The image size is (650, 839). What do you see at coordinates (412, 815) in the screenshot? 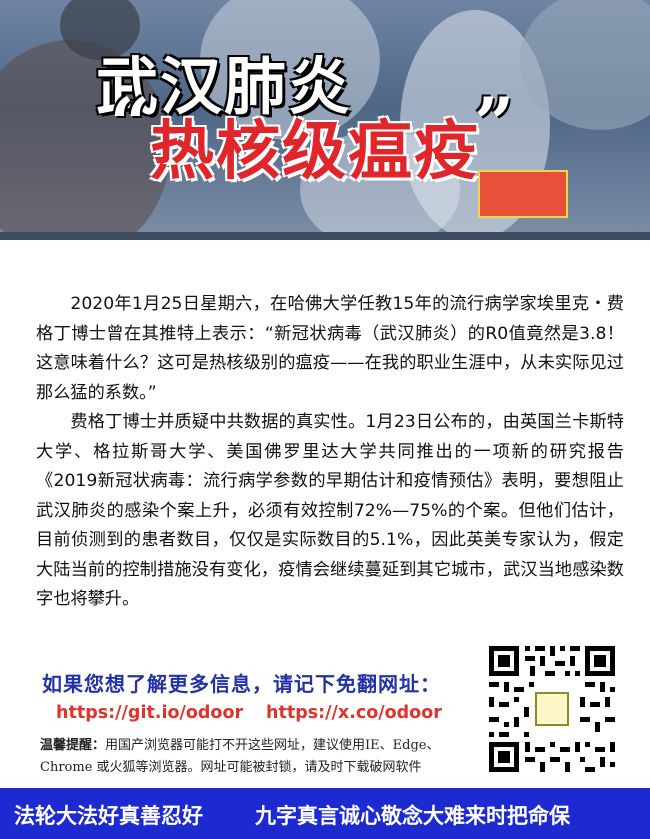
I see `footer-text-right: 九字真言诚心敬念大难来时把命保` at bounding box center [412, 815].